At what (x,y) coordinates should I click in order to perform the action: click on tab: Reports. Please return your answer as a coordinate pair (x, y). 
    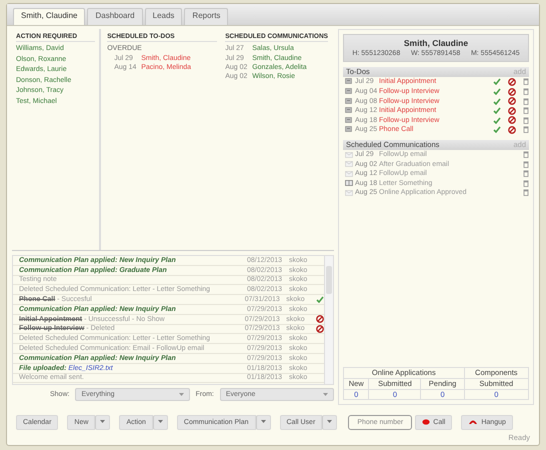
    Looking at the image, I should click on (206, 16).